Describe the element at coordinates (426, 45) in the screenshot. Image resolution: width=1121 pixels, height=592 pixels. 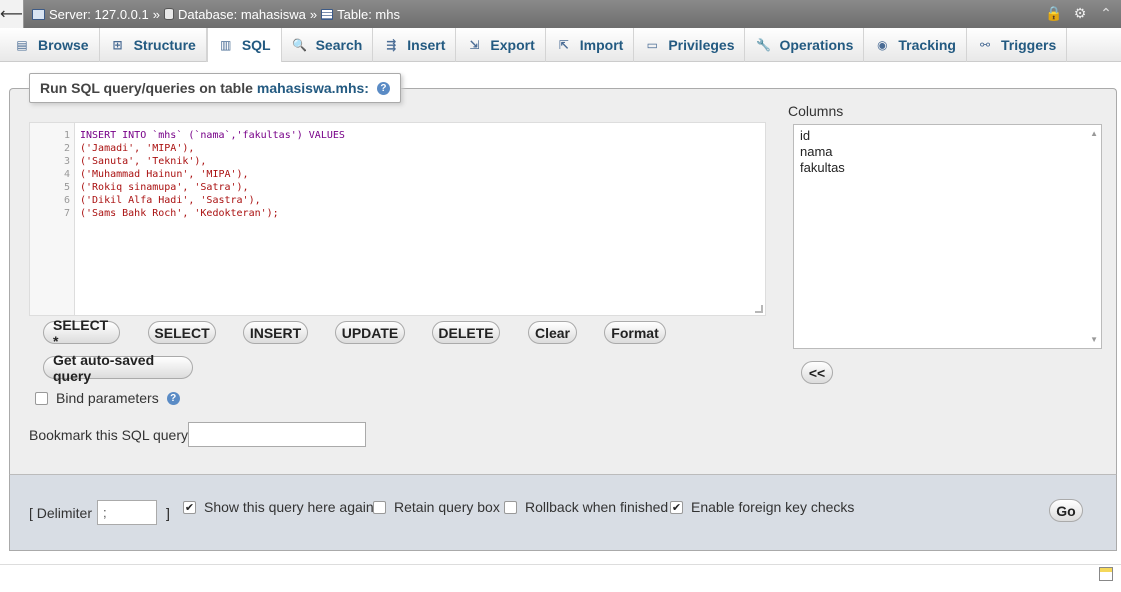
I see `tab-label: Insert` at that location.